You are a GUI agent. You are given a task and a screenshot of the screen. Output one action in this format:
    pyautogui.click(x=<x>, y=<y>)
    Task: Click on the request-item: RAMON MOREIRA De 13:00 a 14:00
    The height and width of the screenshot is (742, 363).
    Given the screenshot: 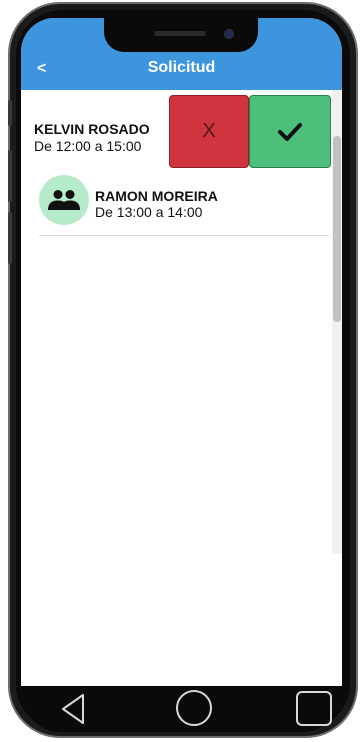 What is the action you would take?
    pyautogui.click(x=184, y=204)
    